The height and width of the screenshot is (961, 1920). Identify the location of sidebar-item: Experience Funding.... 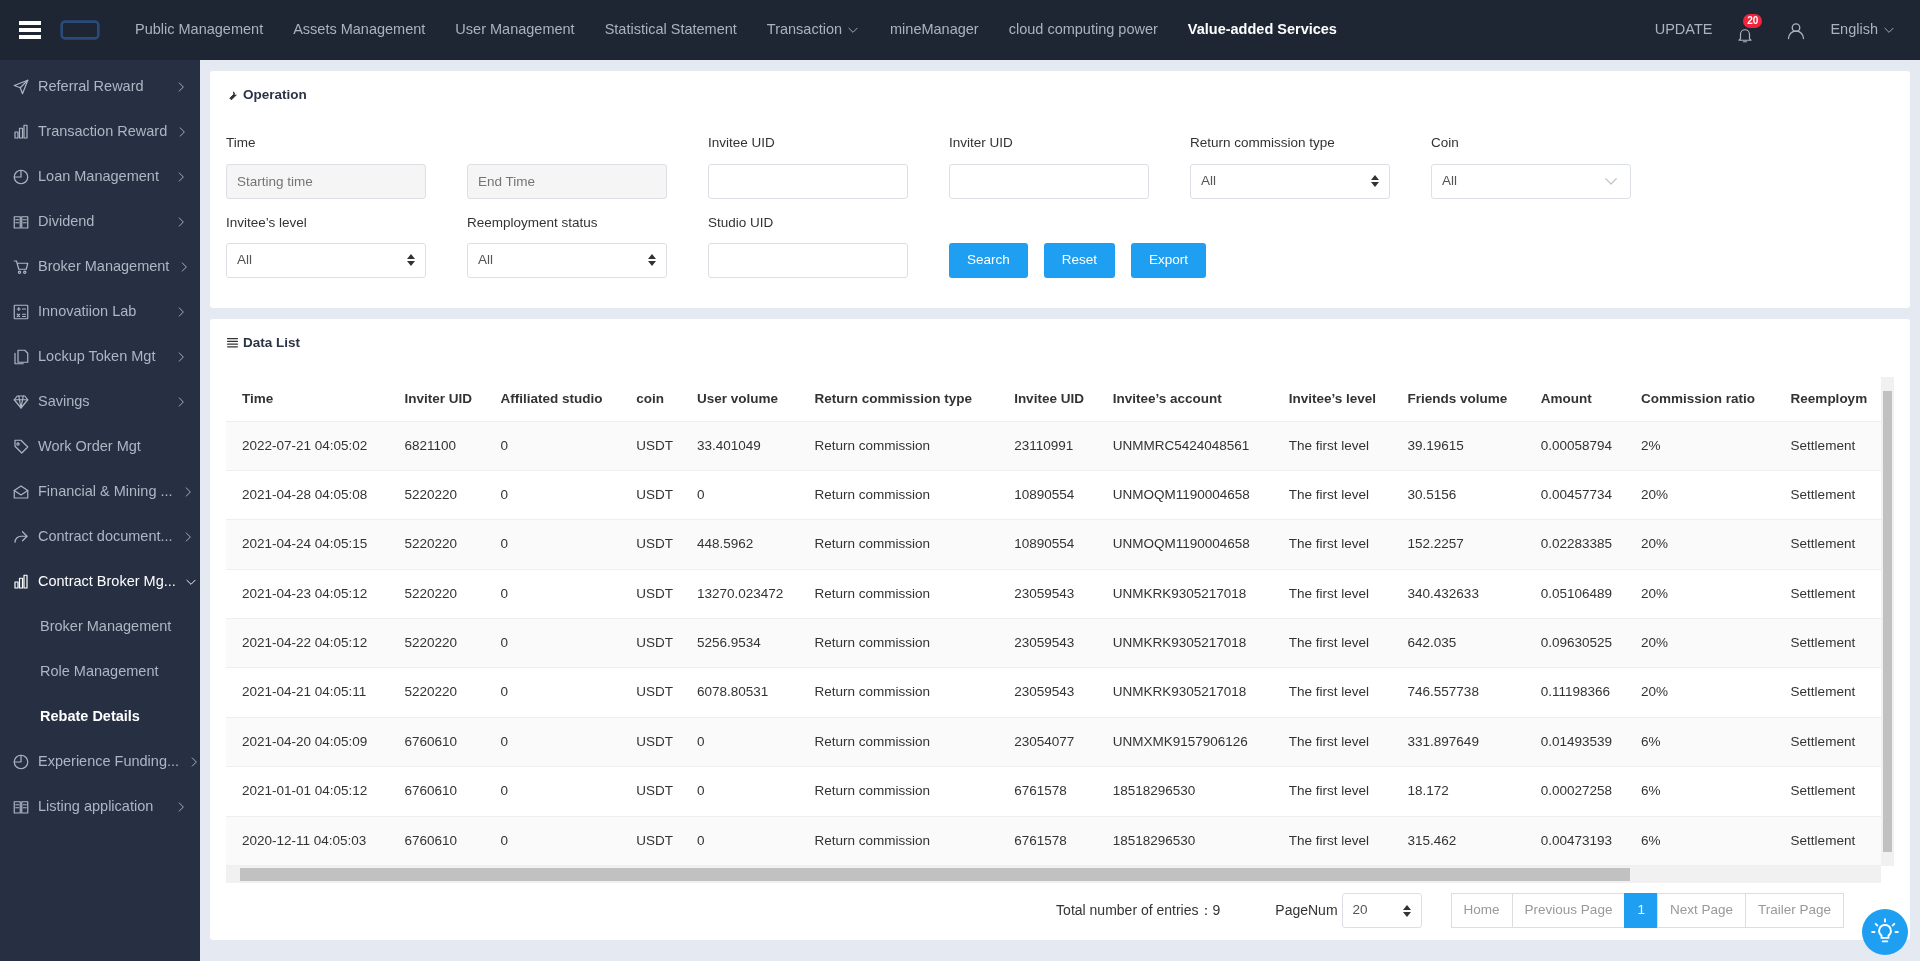
(100, 761).